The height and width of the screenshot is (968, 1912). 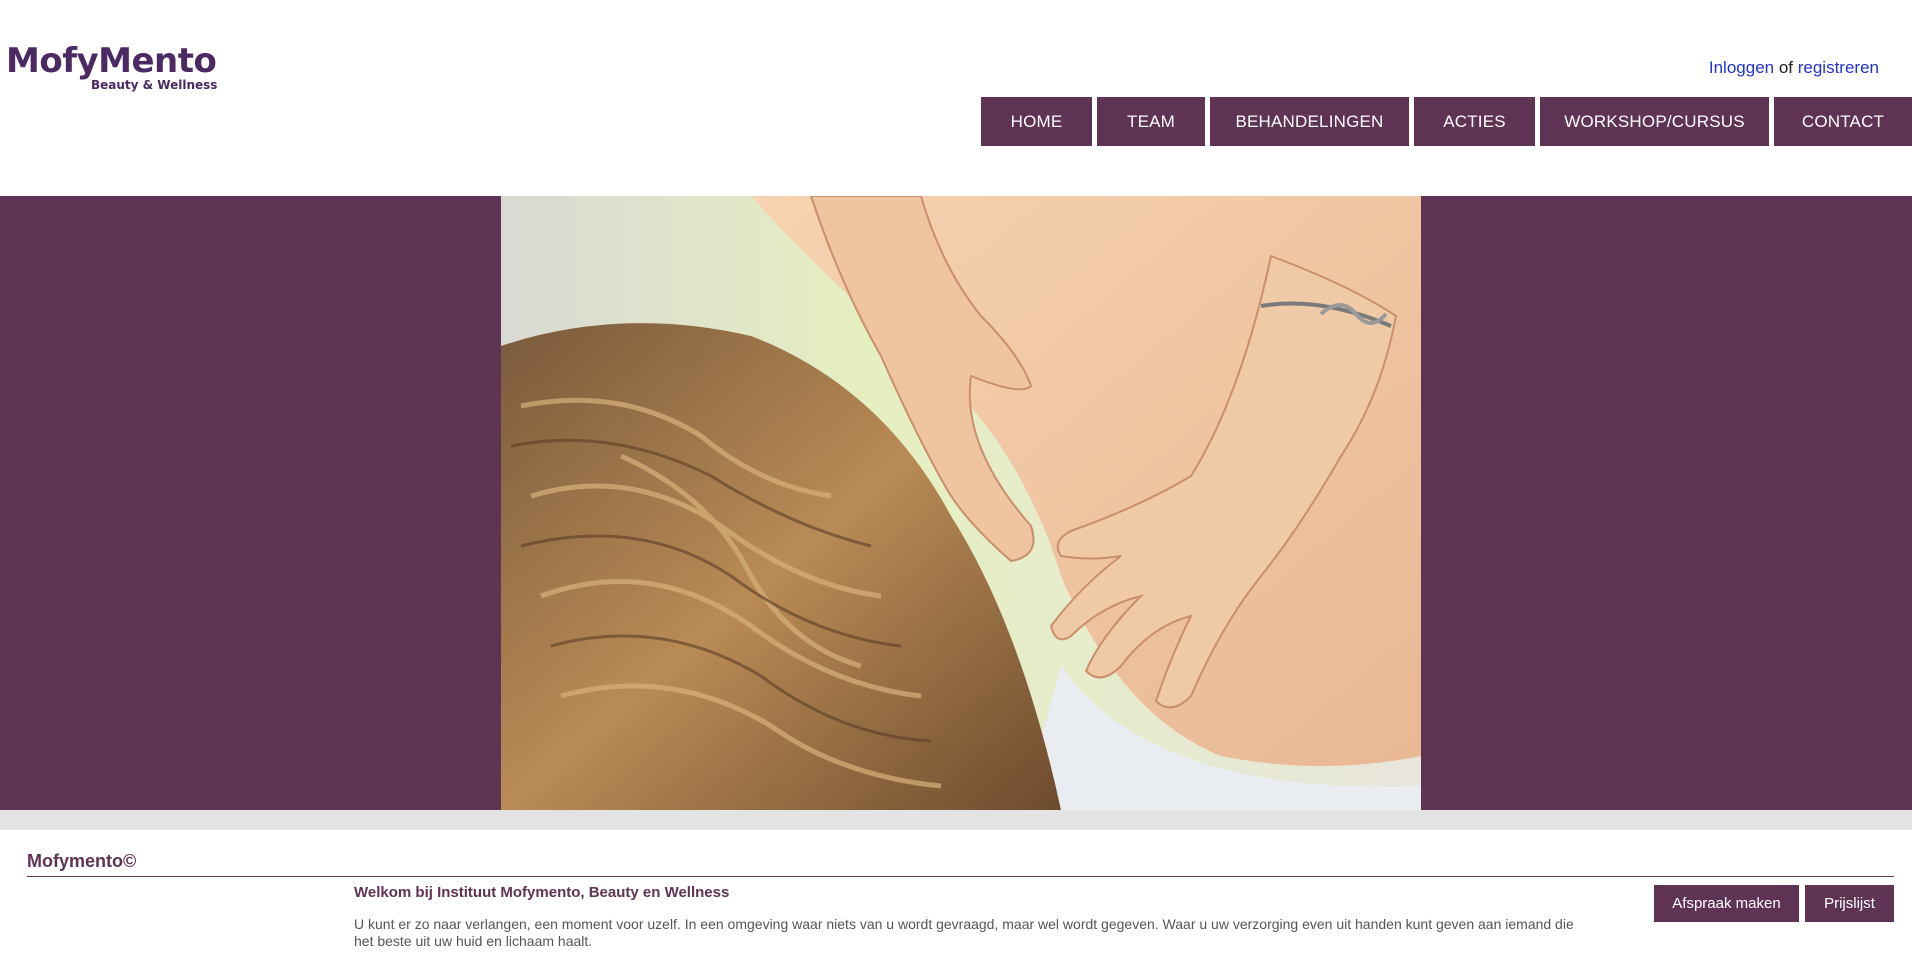 I want to click on decorative-band, so click(x=956, y=820).